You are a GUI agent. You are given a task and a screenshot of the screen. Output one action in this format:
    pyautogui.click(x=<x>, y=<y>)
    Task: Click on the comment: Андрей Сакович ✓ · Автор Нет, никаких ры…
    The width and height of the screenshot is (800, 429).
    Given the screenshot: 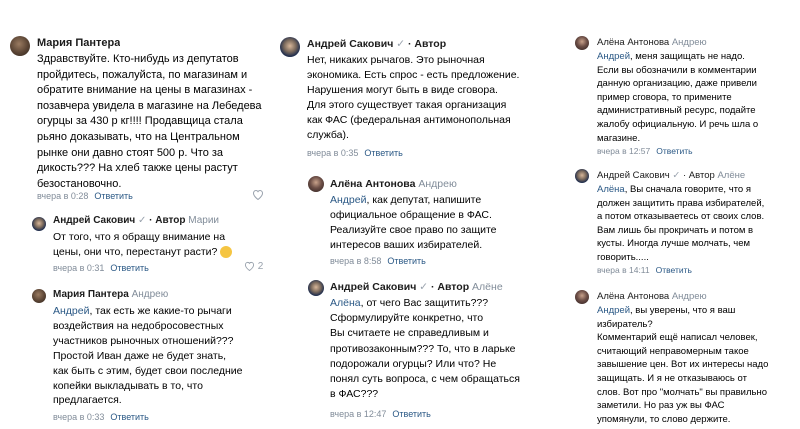 What is the action you would take?
    pyautogui.click(x=402, y=82)
    